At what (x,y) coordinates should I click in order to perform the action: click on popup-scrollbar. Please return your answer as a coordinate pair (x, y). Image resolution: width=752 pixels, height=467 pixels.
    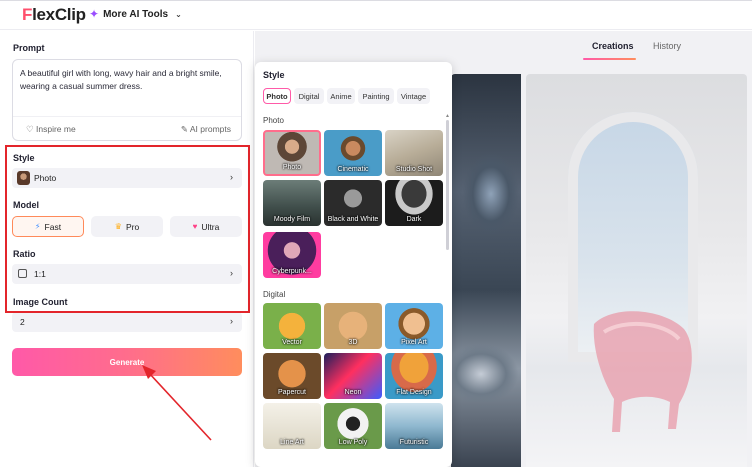
    Looking at the image, I should click on (447, 185).